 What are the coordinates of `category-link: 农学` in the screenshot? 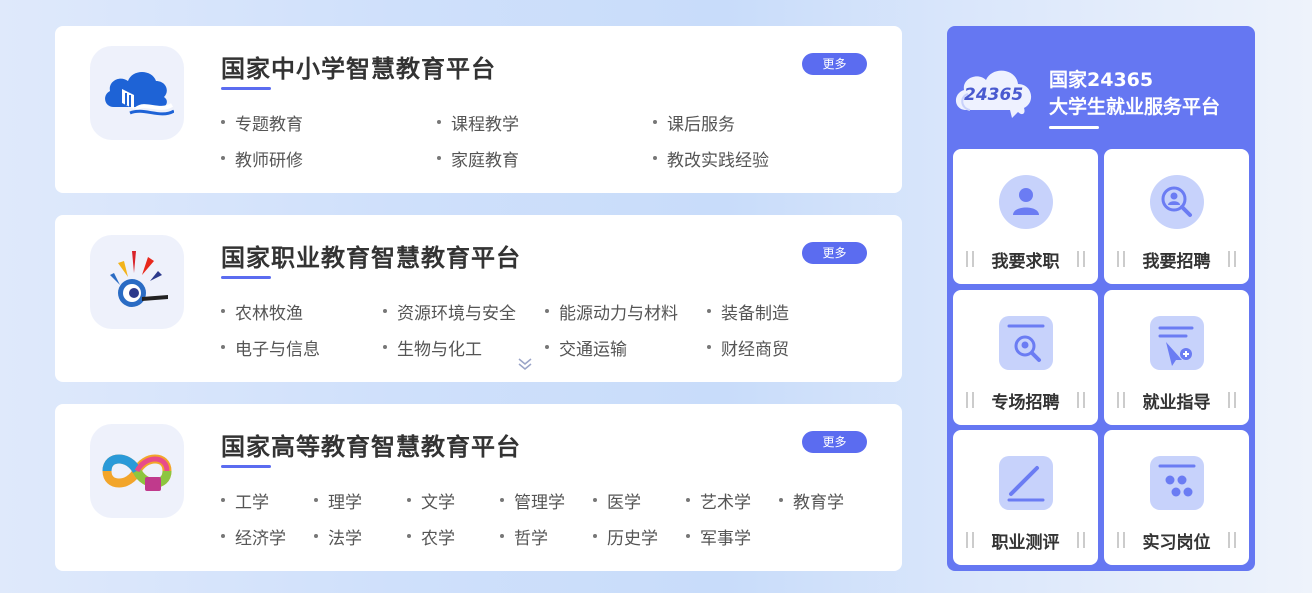 It's located at (453, 536).